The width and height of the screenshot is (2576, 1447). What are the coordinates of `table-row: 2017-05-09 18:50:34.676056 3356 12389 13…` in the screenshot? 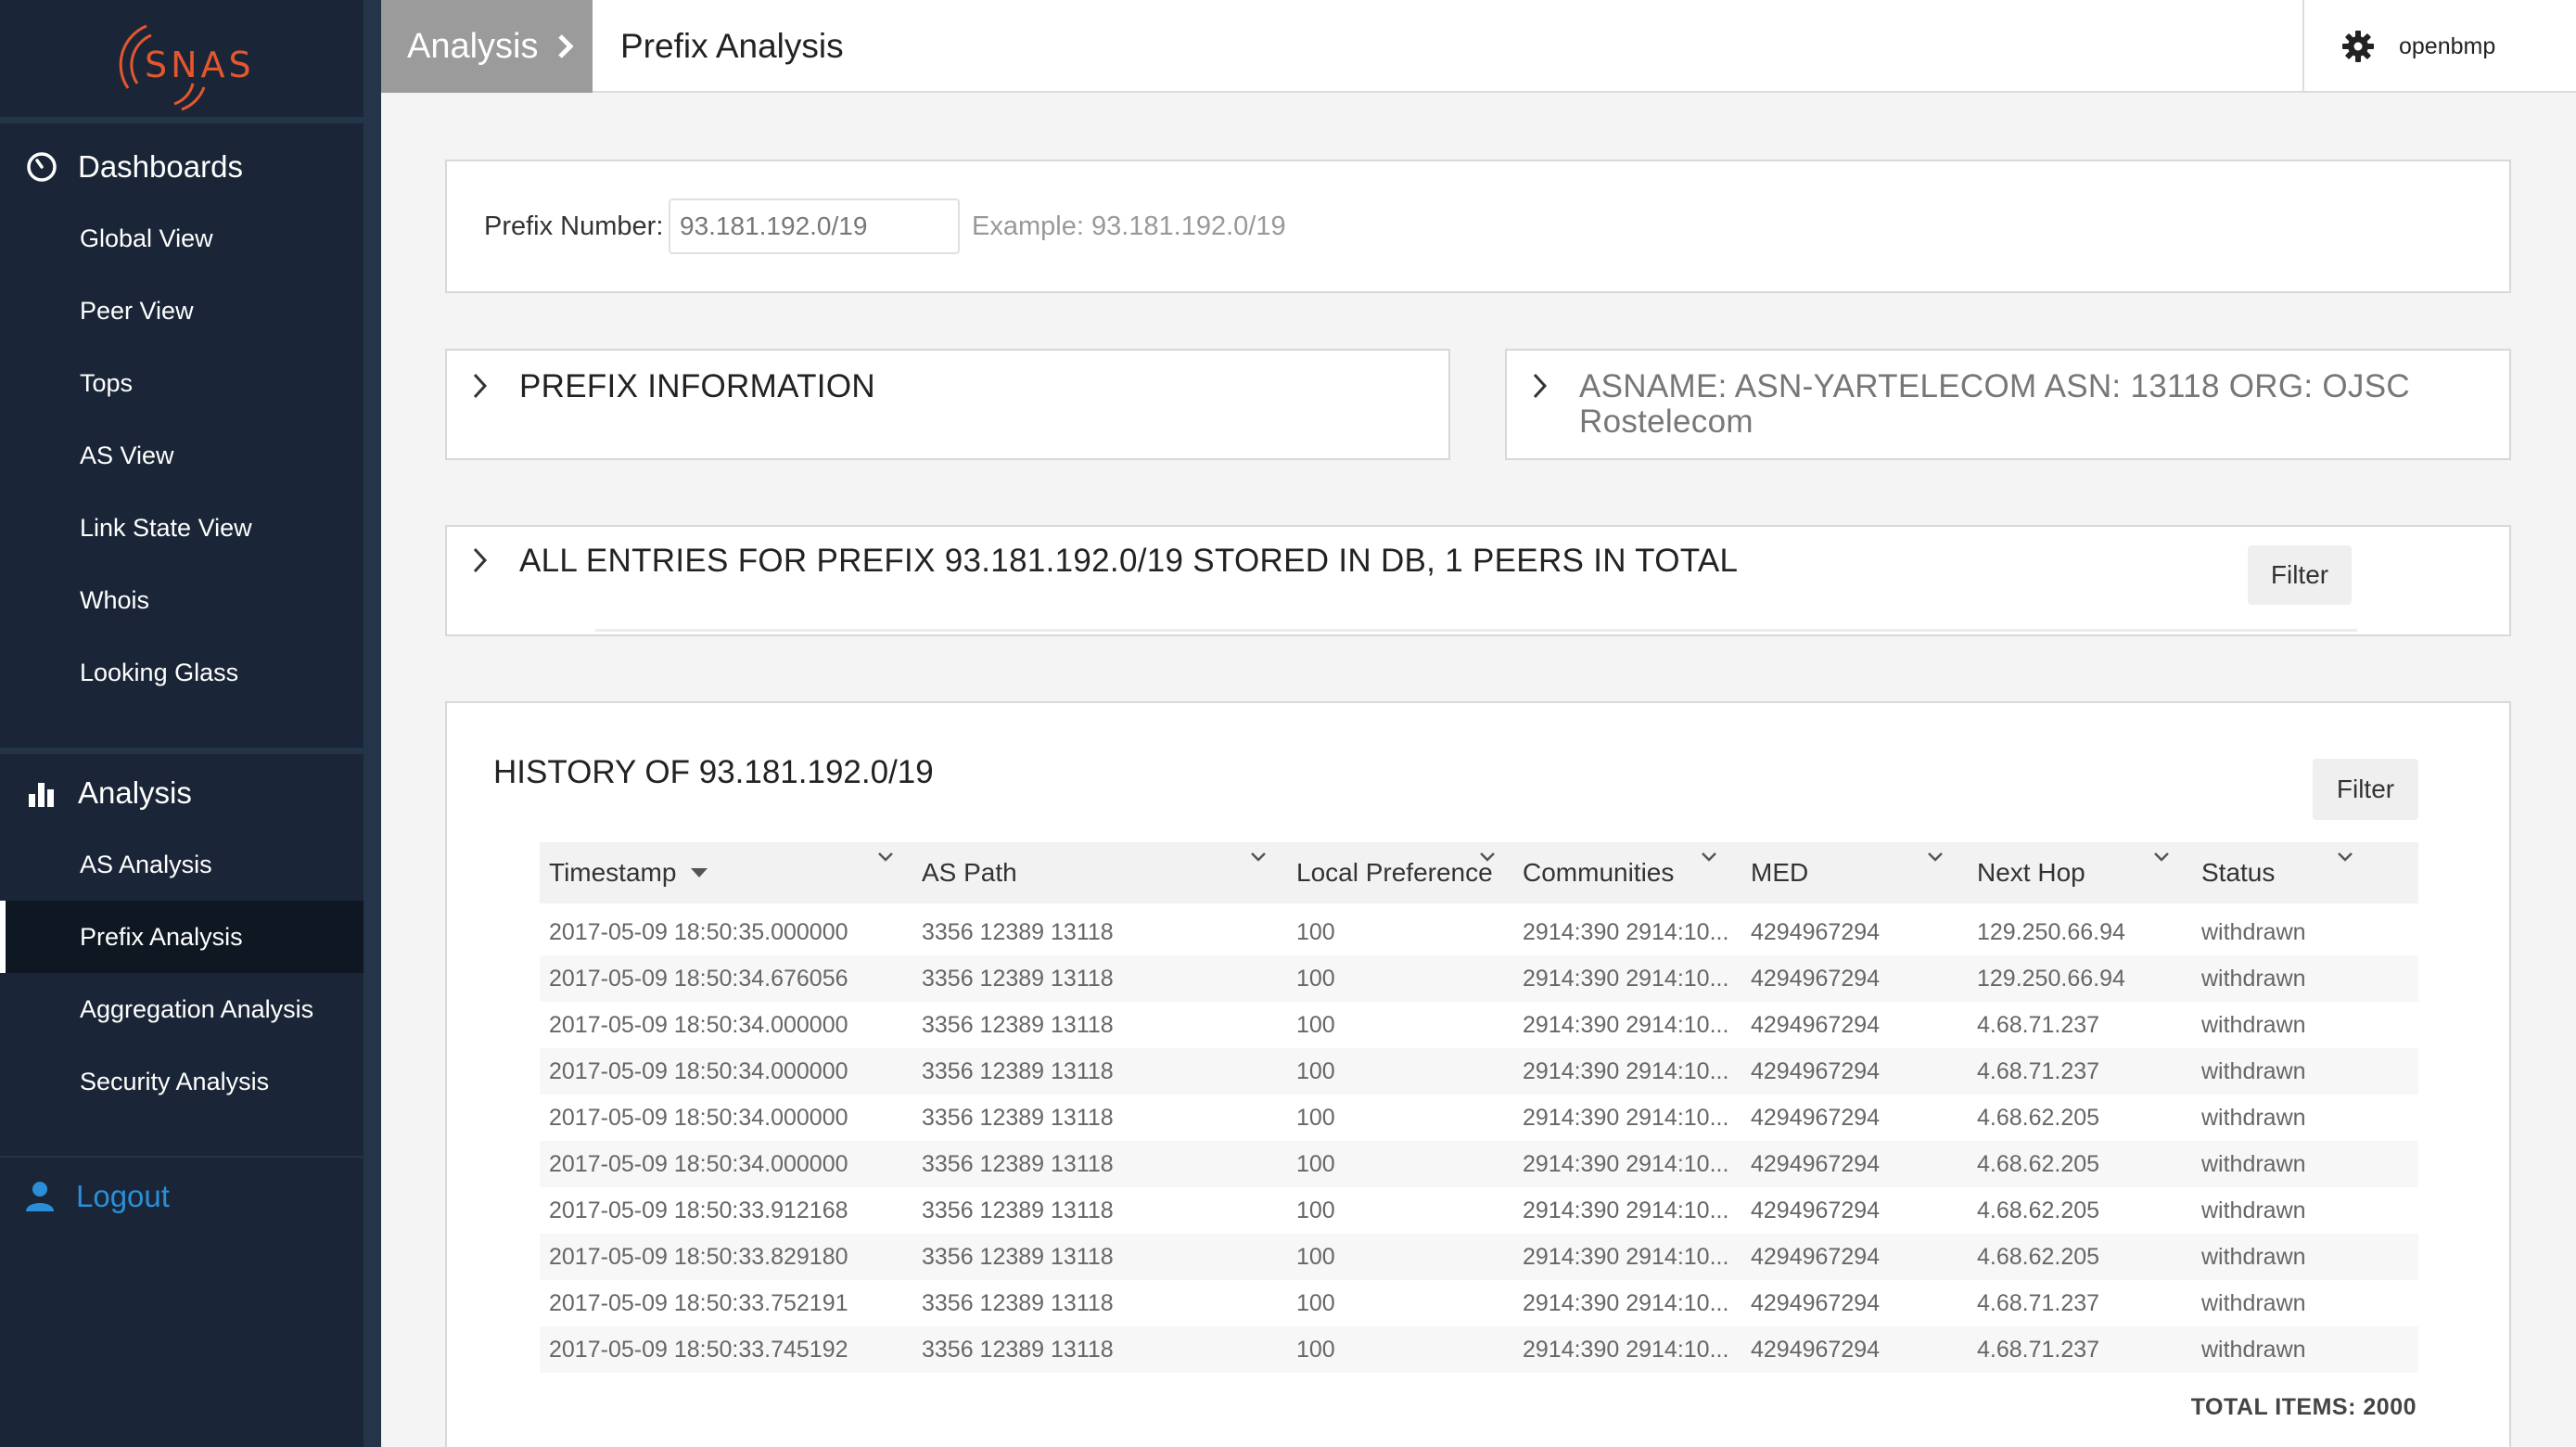 It's located at (1479, 978).